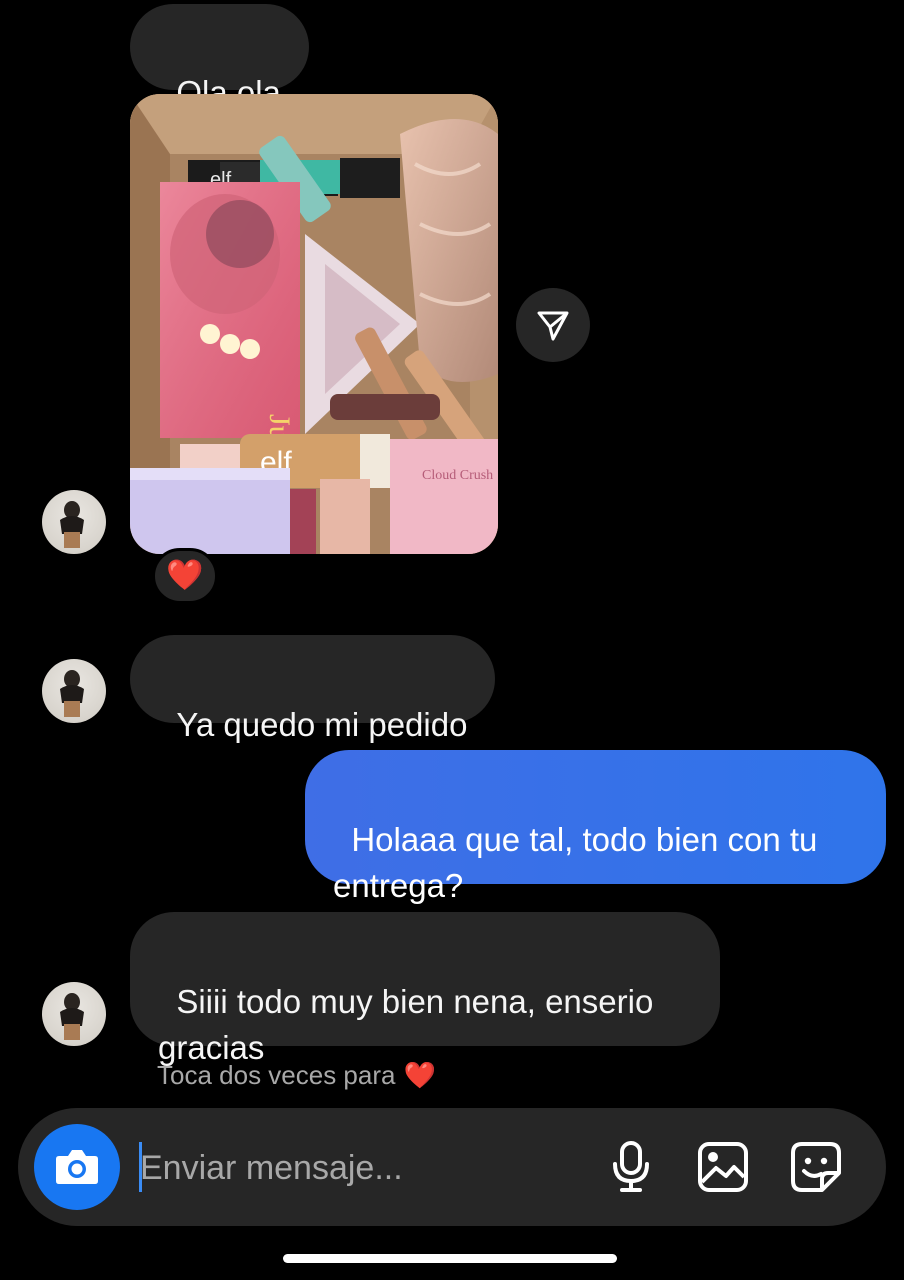 This screenshot has height=1280, width=904. I want to click on home-indicator, so click(450, 1258).